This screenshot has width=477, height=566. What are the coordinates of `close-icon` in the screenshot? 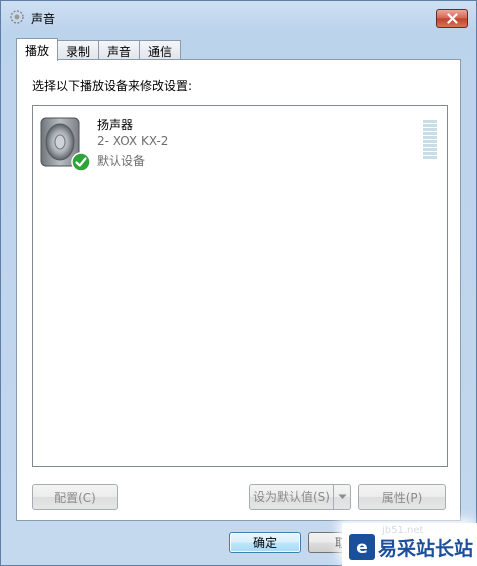 It's located at (452, 18).